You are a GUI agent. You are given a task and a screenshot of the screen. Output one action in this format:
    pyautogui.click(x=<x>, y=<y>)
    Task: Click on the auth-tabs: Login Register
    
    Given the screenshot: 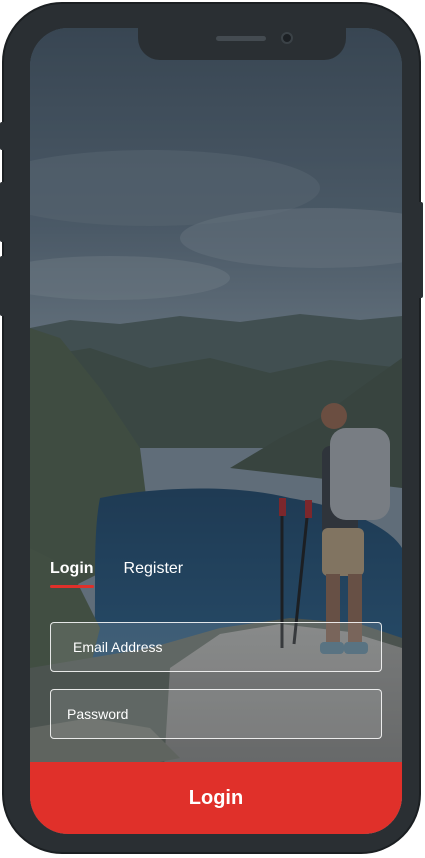 What is the action you would take?
    pyautogui.click(x=116, y=574)
    